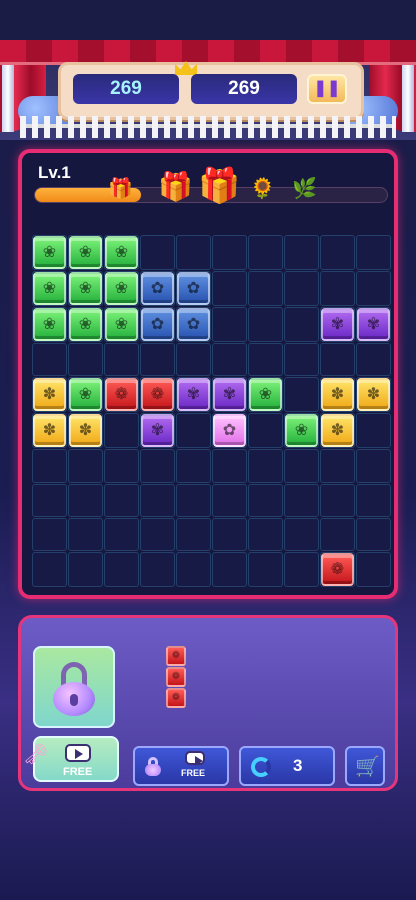 Image resolution: width=416 pixels, height=900 pixels. Describe the element at coordinates (74, 687) in the screenshot. I see `locked-slot` at that location.